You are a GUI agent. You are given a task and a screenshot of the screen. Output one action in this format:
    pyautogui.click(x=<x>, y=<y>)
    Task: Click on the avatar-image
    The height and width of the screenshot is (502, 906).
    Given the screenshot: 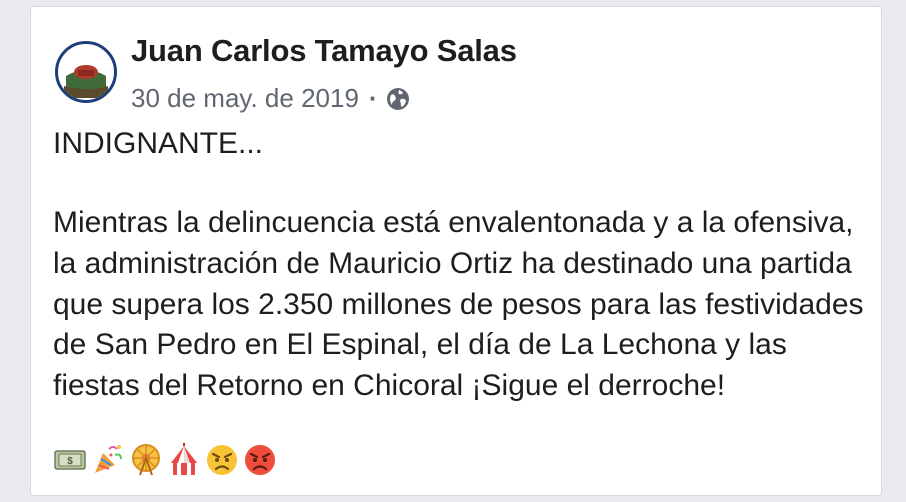 What is the action you would take?
    pyautogui.click(x=86, y=72)
    